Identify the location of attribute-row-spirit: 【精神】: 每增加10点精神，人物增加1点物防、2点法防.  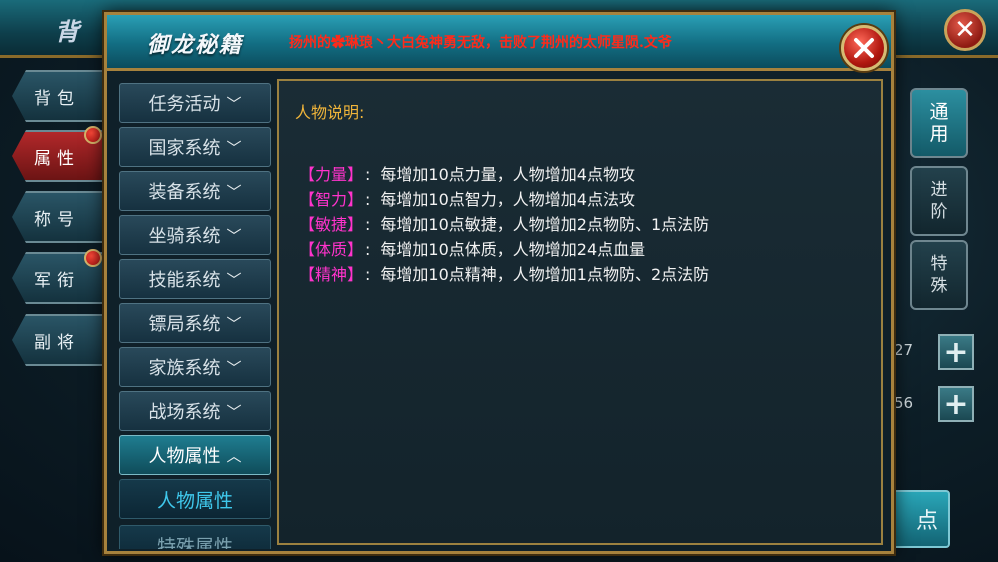
(504, 274).